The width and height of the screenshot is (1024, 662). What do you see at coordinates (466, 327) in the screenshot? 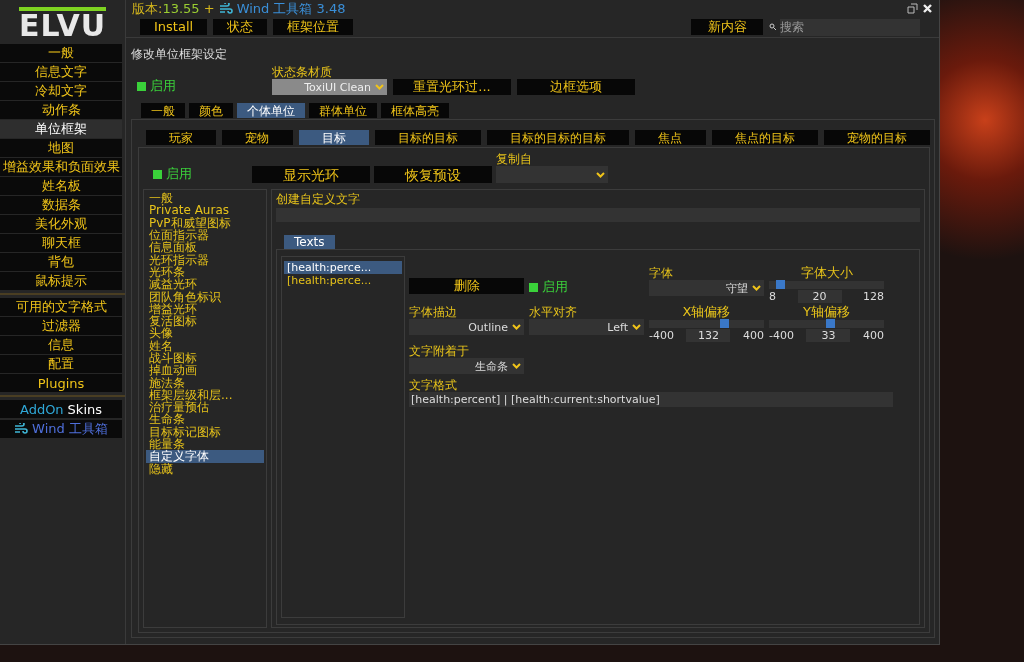
I see `dropdown: Outline` at bounding box center [466, 327].